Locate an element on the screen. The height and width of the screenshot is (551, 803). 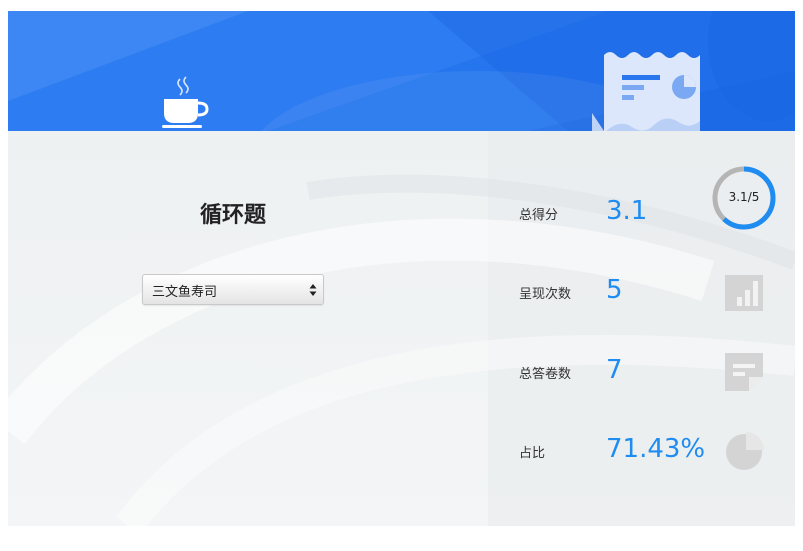
item-select-dropdown: 三文鱼寿司 is located at coordinates (233, 289).